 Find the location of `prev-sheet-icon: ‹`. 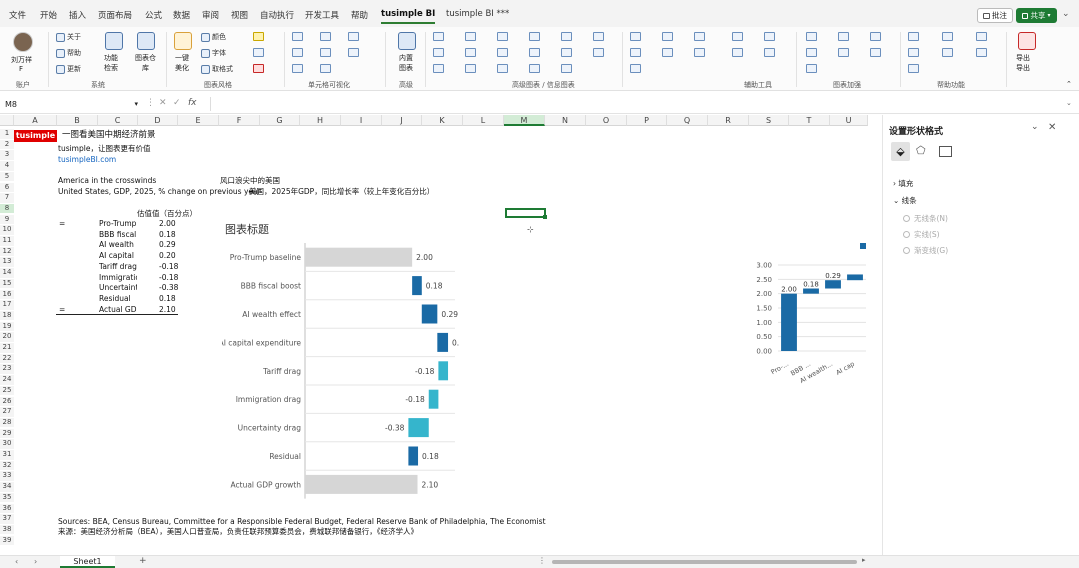

prev-sheet-icon: ‹ is located at coordinates (16, 561).